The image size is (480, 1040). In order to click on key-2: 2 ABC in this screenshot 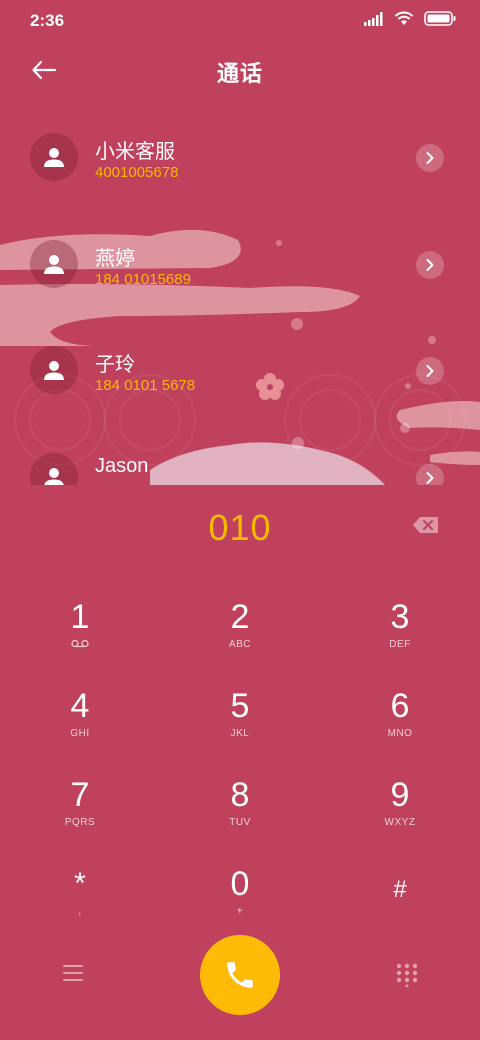, I will do `click(240, 620)`.